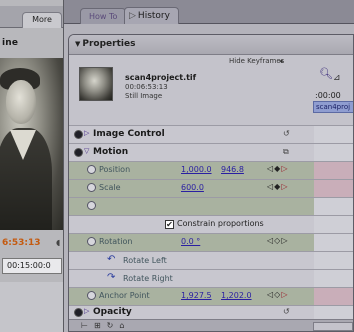 The height and width of the screenshot is (332, 354). Describe the element at coordinates (256, 61) in the screenshot. I see `hide-keyframes-label: Hide Keyframes` at that location.